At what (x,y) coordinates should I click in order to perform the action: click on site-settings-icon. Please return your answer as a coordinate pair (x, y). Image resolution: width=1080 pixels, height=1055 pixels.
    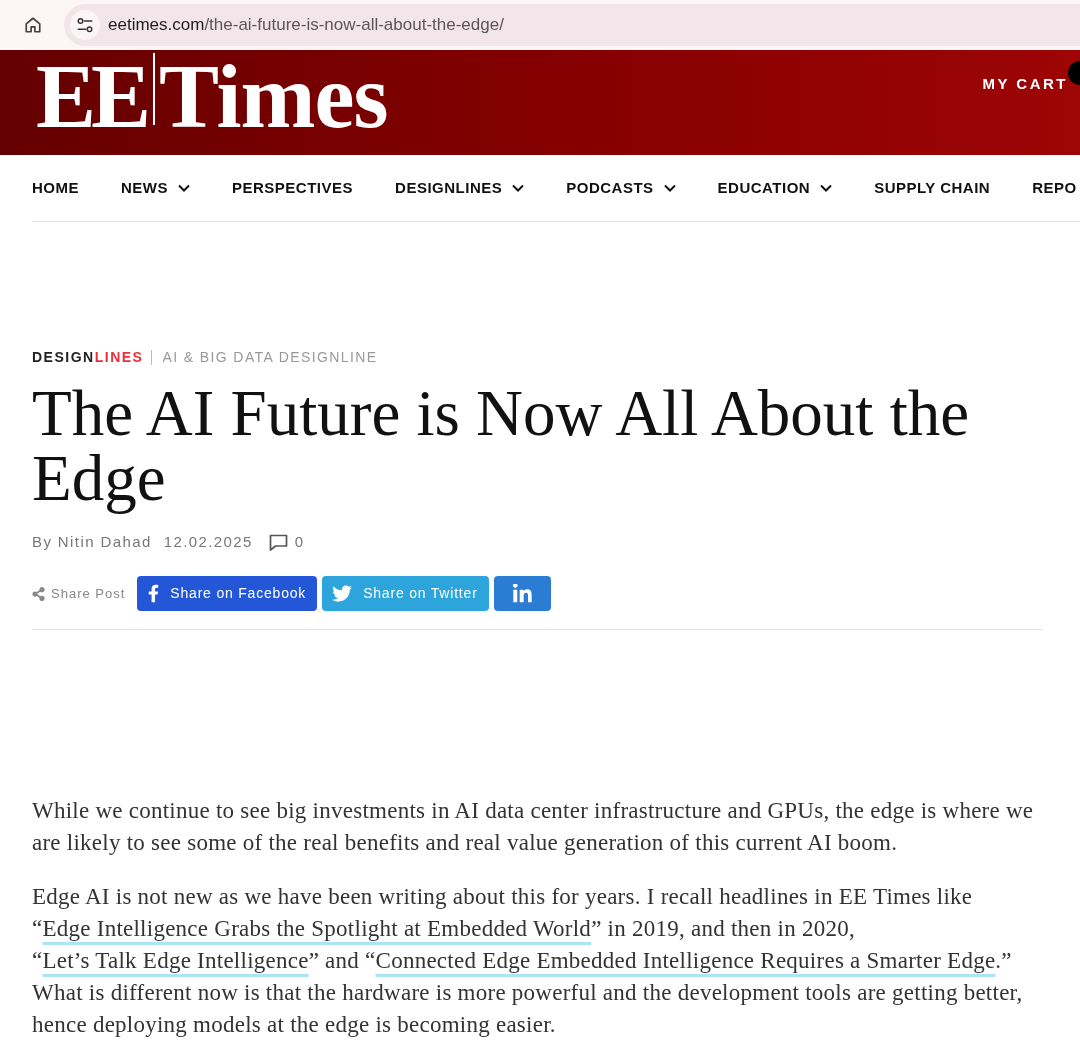
    Looking at the image, I should click on (85, 25).